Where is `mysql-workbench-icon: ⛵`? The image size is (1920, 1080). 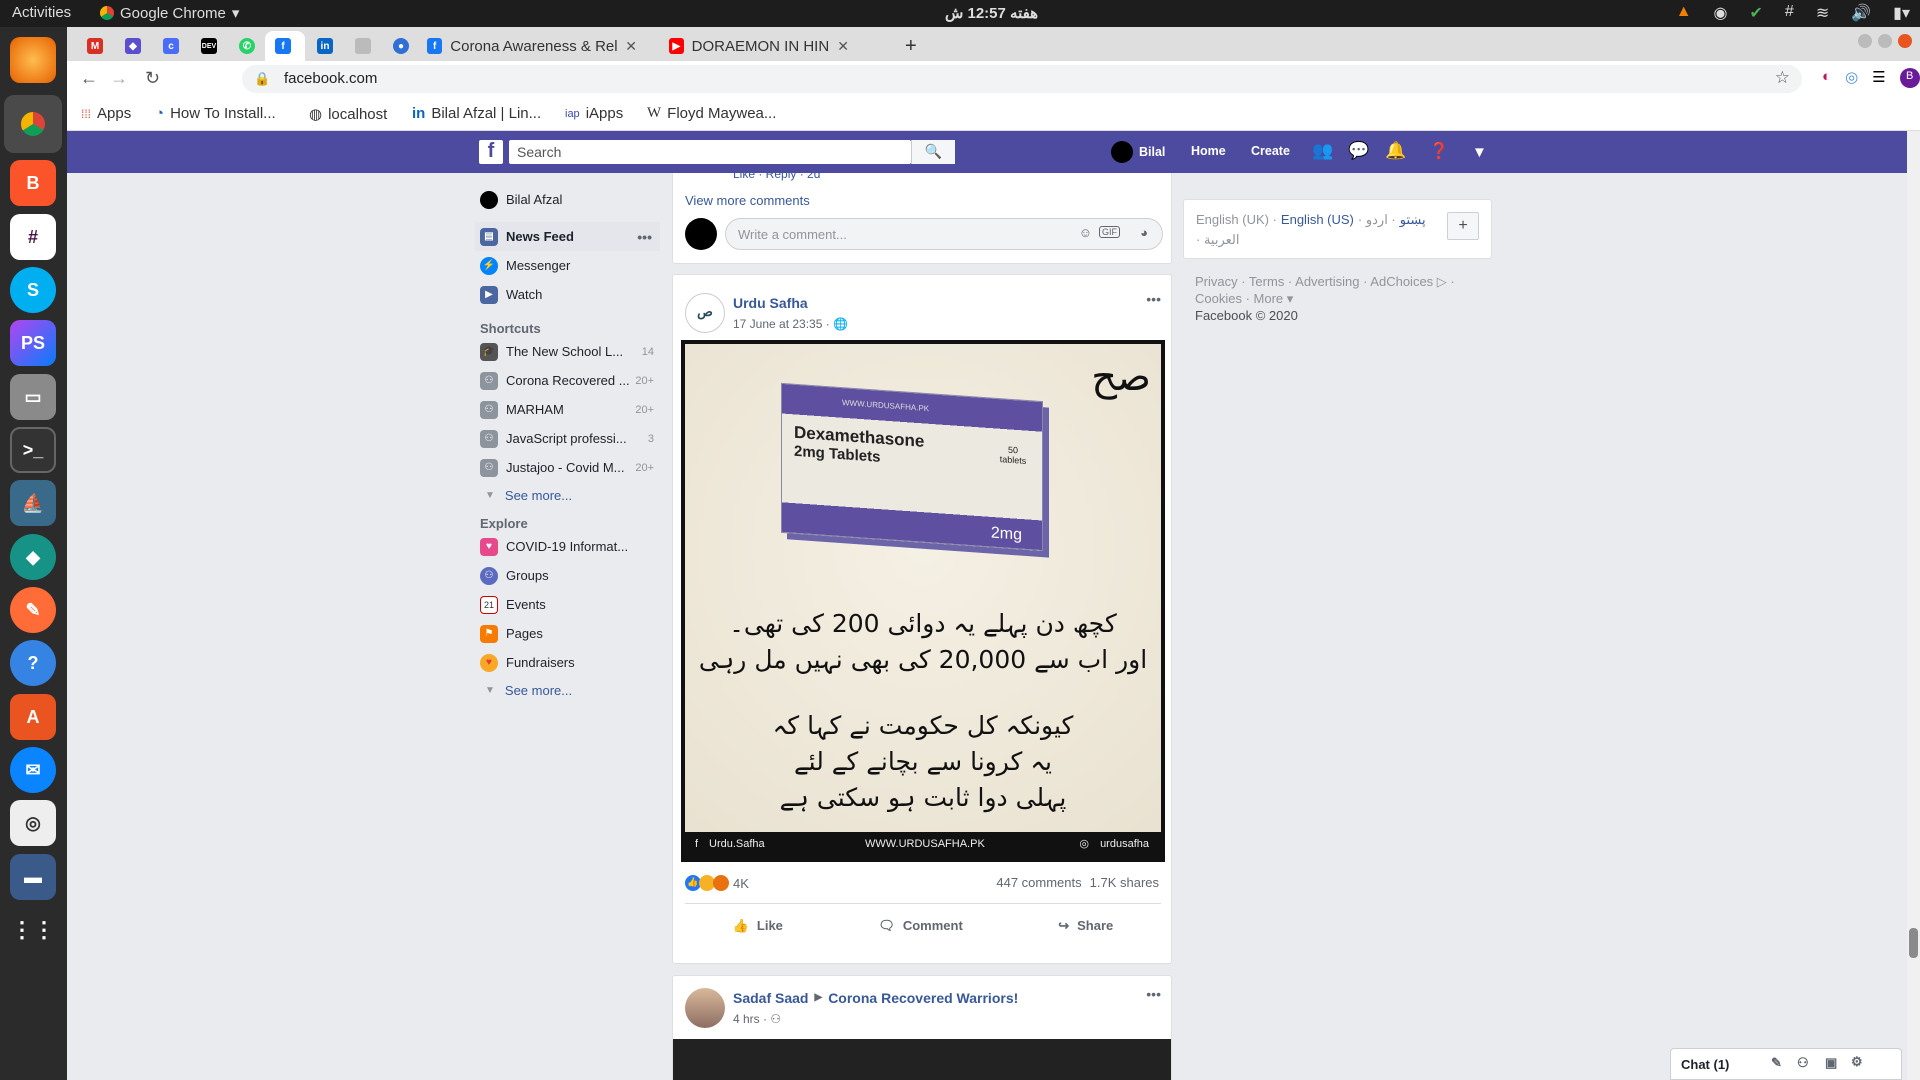
mysql-workbench-icon: ⛵ is located at coordinates (33, 503).